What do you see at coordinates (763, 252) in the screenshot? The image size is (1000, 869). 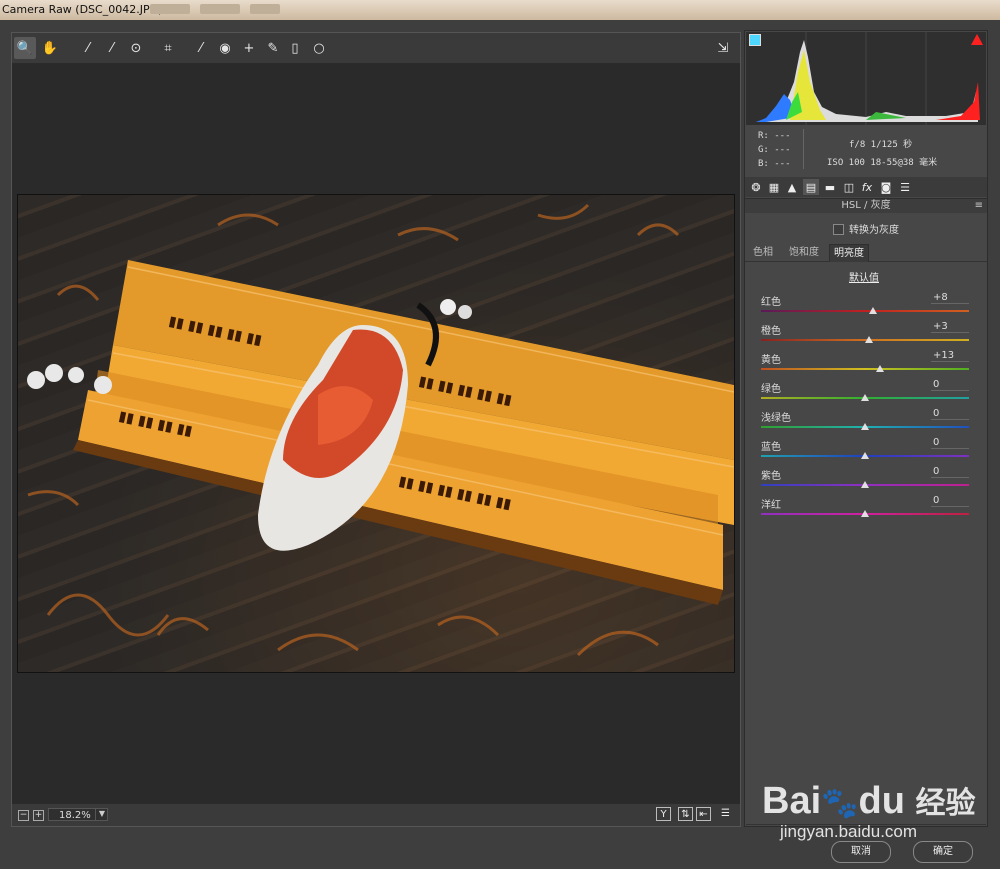 I see `tab-hue: 色相` at bounding box center [763, 252].